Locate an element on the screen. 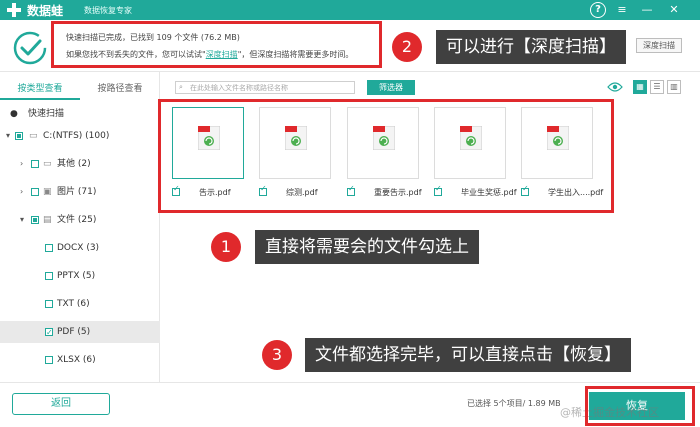  tree-item-other: › ▭ 其他 (2) is located at coordinates (80, 164).